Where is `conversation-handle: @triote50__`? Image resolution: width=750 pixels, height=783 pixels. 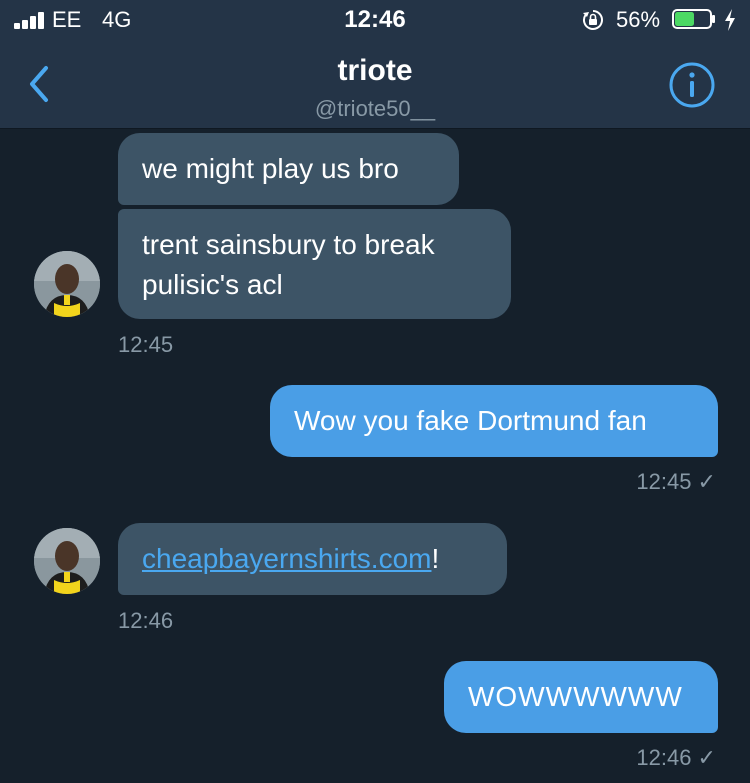 conversation-handle: @triote50__ is located at coordinates (375, 108).